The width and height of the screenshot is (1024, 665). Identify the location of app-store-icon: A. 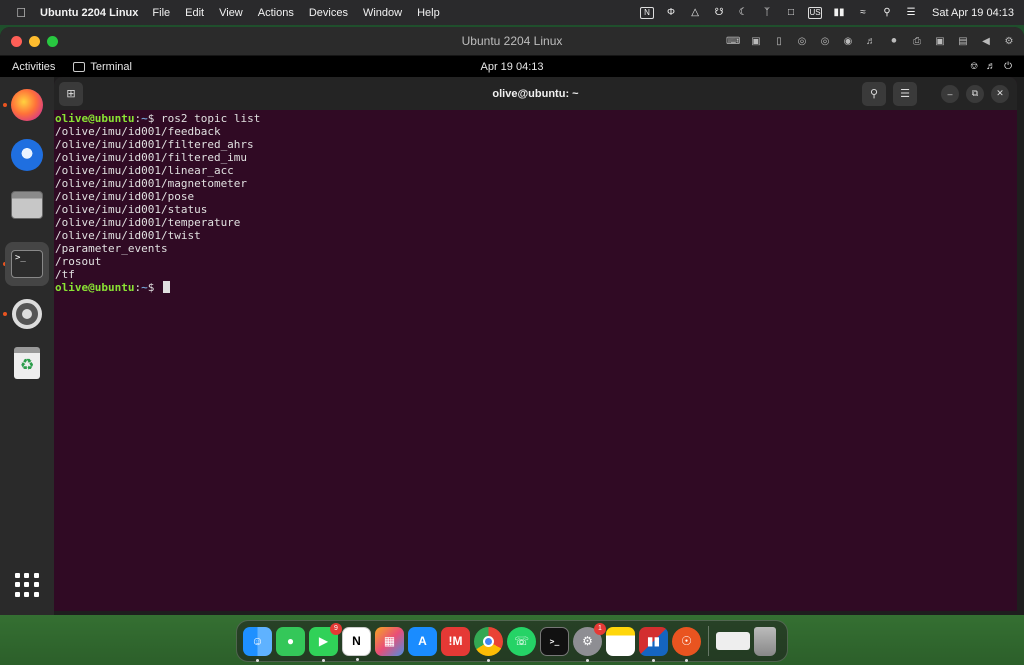
(422, 641).